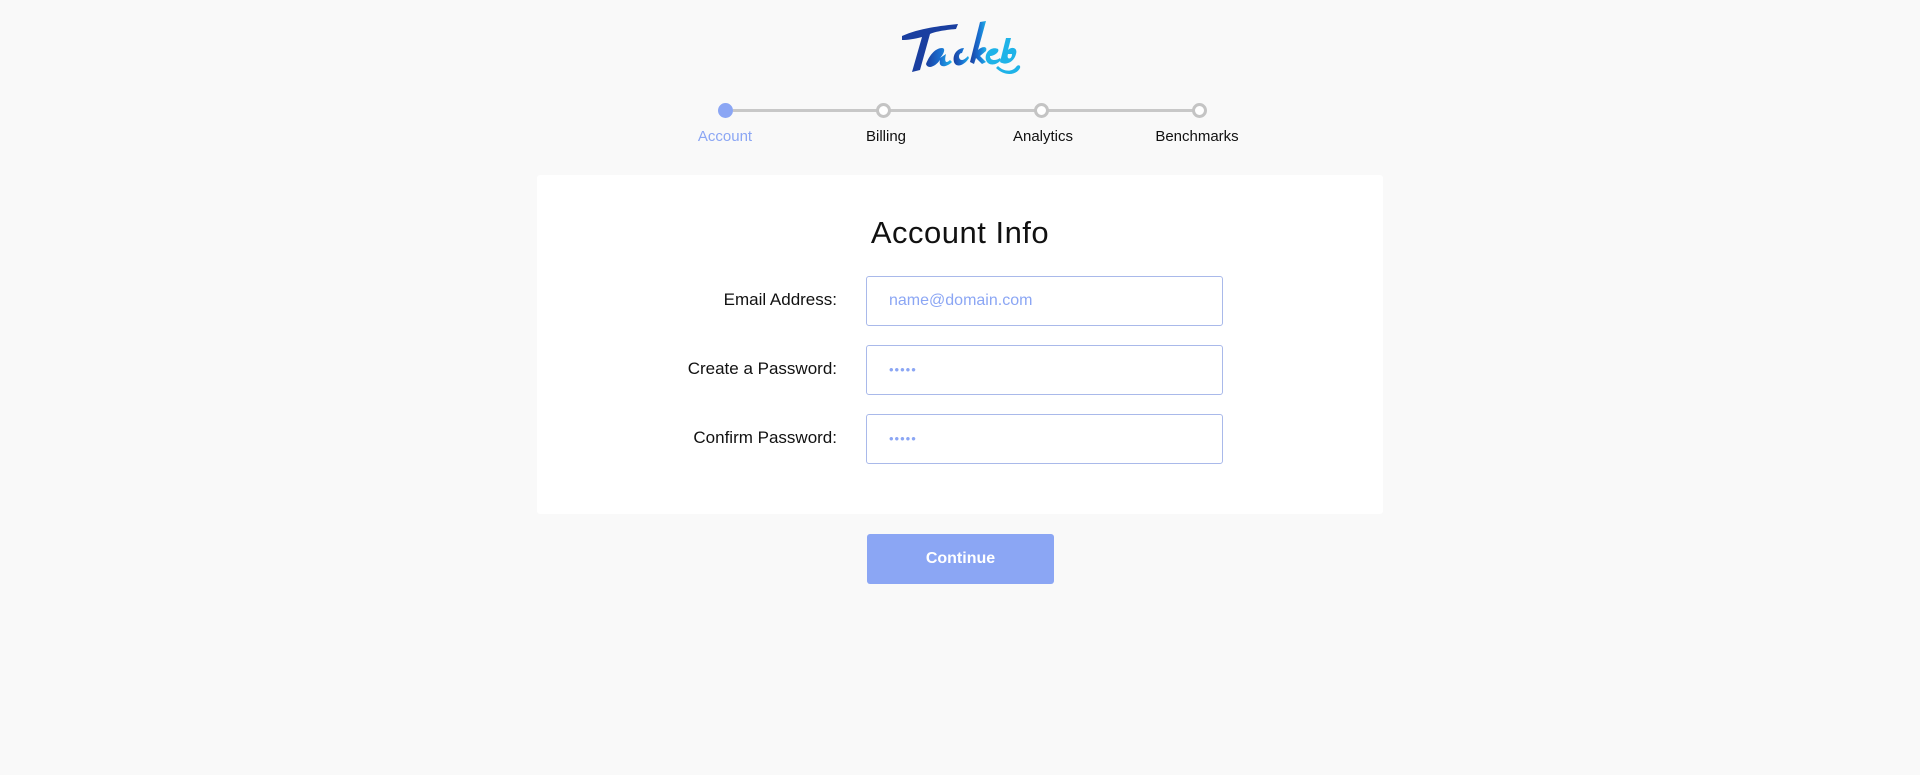  Describe the element at coordinates (1044, 301) in the screenshot. I see `email-field` at that location.